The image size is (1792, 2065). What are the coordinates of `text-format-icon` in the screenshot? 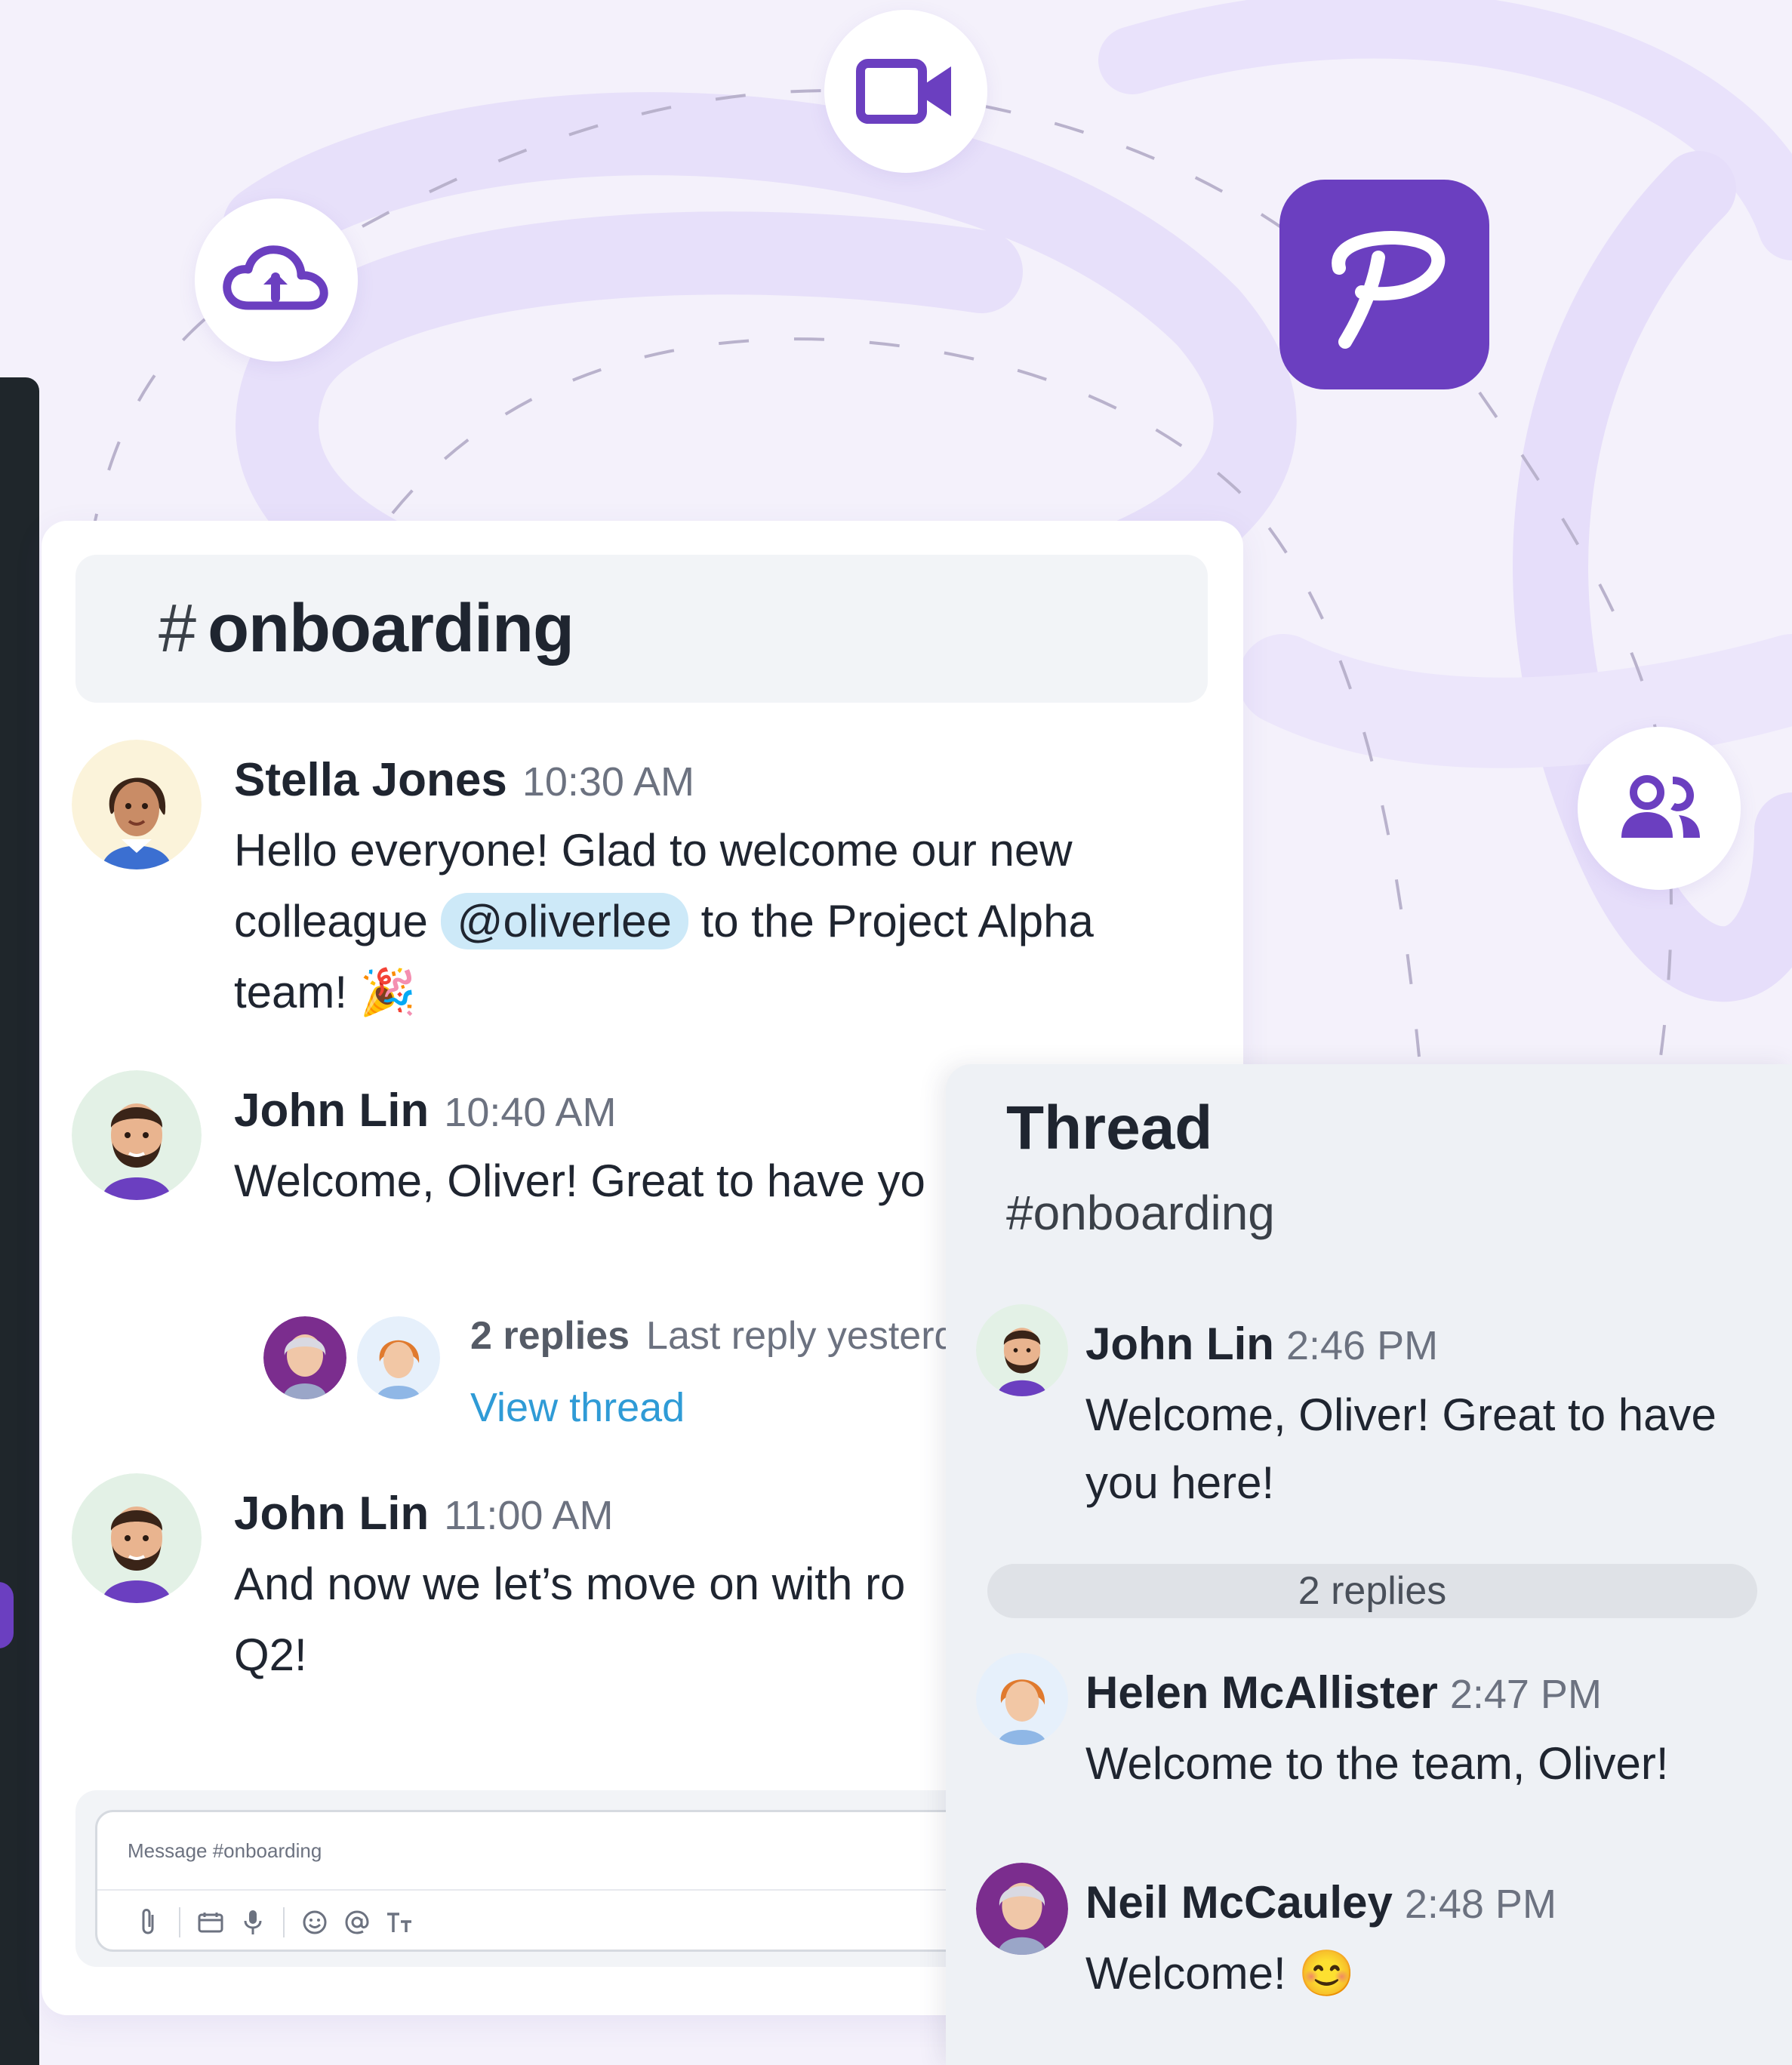 It's located at (399, 1922).